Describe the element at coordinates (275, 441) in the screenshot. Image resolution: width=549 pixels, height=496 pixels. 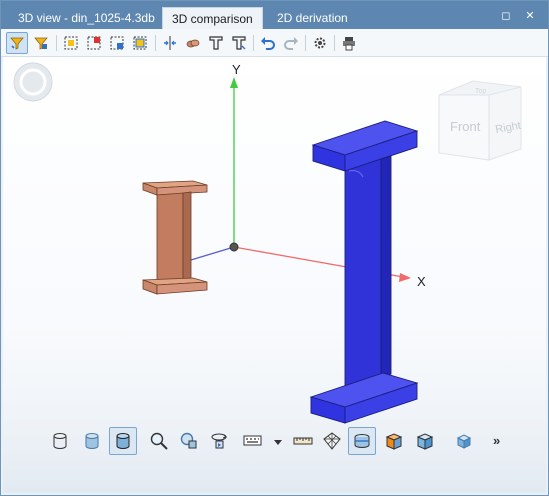
I see `dropdown-arrow-icon` at that location.